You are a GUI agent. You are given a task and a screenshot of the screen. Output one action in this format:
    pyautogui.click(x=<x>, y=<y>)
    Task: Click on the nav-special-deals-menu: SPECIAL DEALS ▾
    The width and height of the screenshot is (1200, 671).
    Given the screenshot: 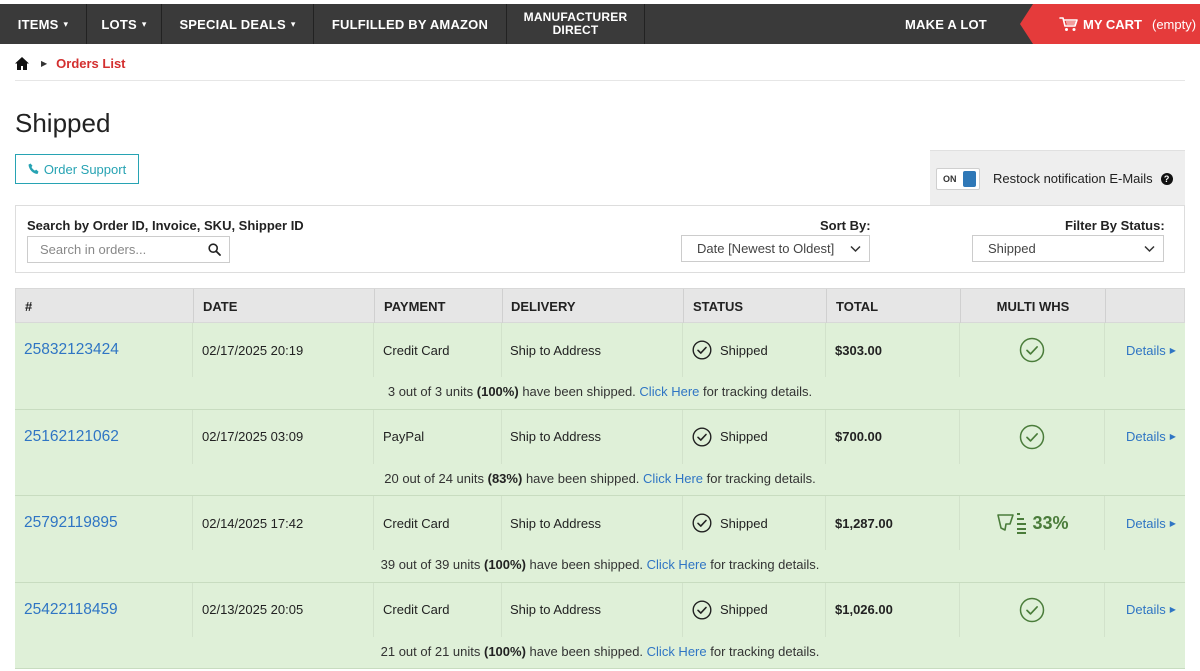 What is the action you would take?
    pyautogui.click(x=238, y=24)
    